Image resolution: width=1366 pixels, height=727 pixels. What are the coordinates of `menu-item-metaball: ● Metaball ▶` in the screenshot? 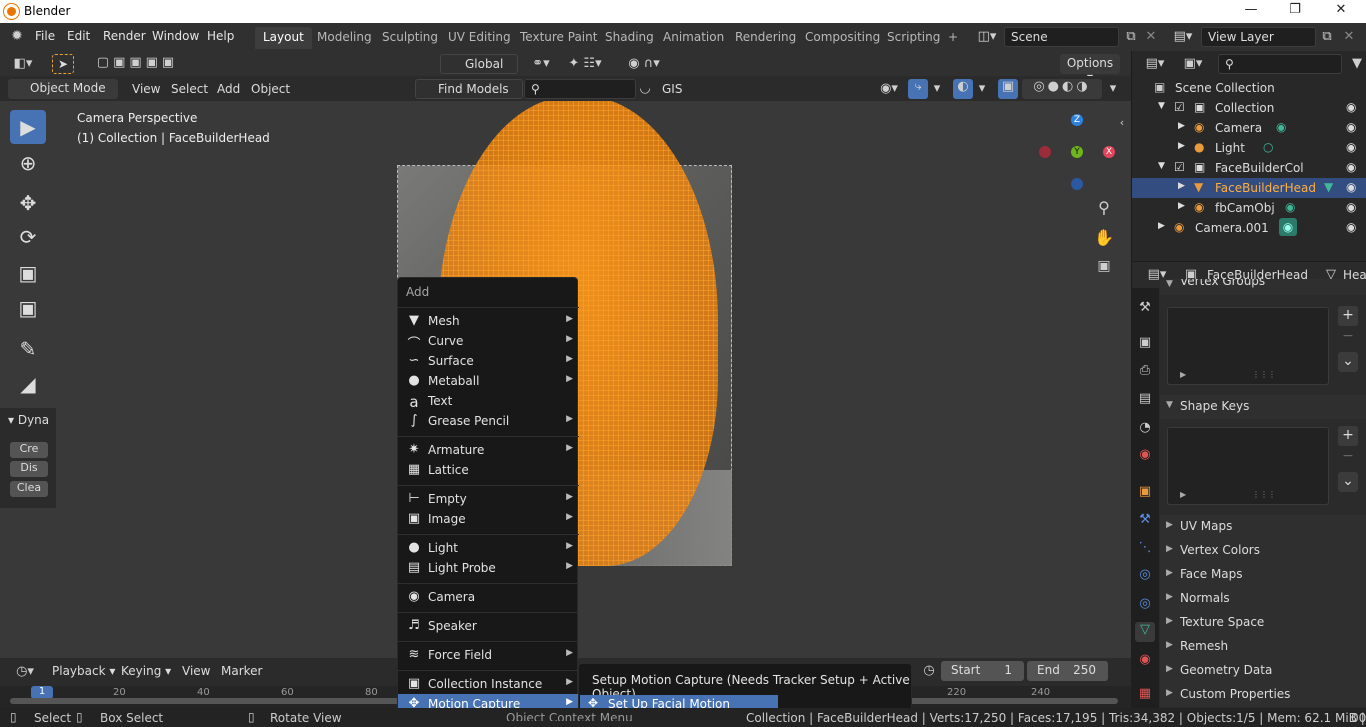 It's located at (488, 381).